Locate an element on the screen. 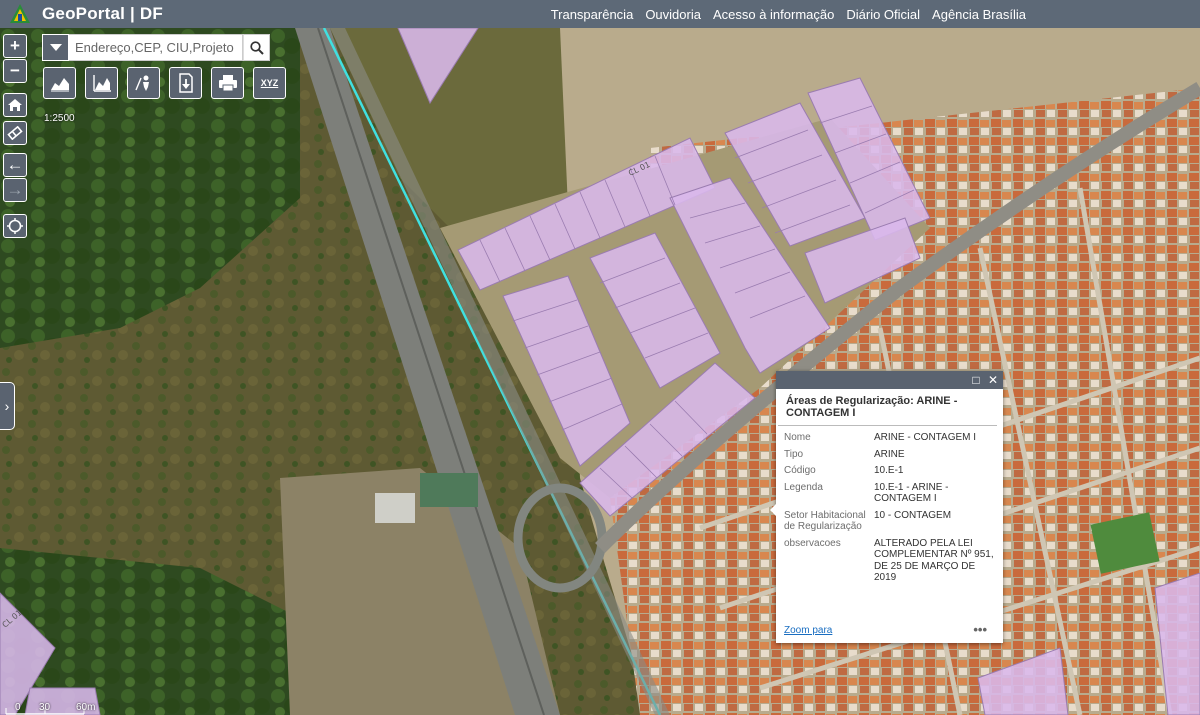 The width and height of the screenshot is (1200, 715). xyz-icon: XYZ is located at coordinates (269, 83).